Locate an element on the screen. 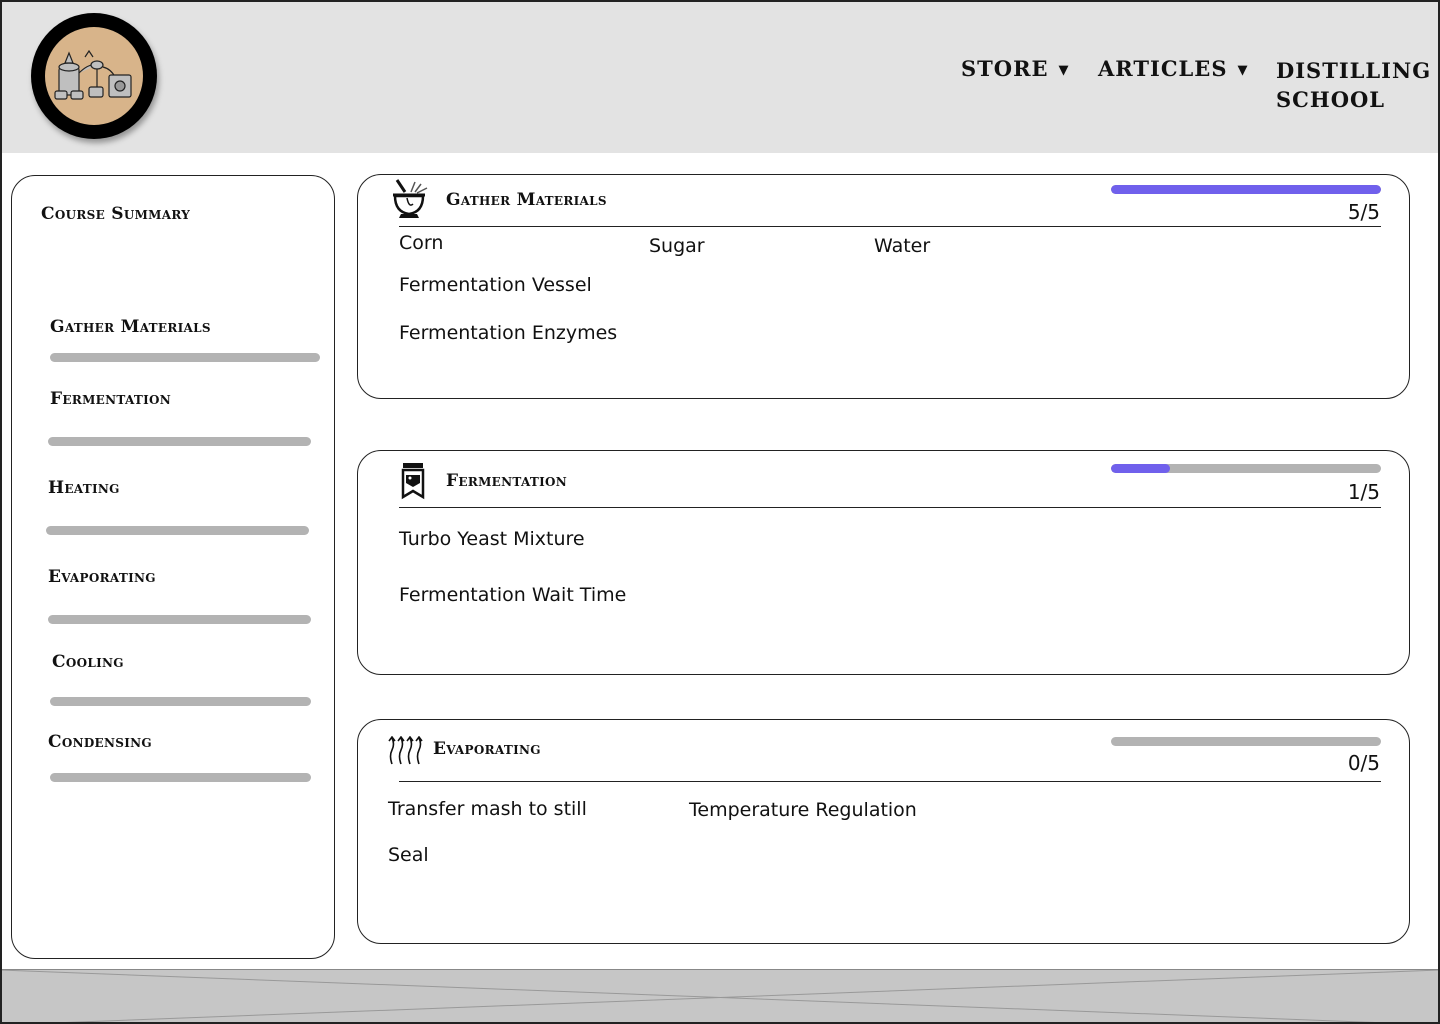 The image size is (1440, 1024). fermentation-jar-icon is located at coordinates (413, 481).